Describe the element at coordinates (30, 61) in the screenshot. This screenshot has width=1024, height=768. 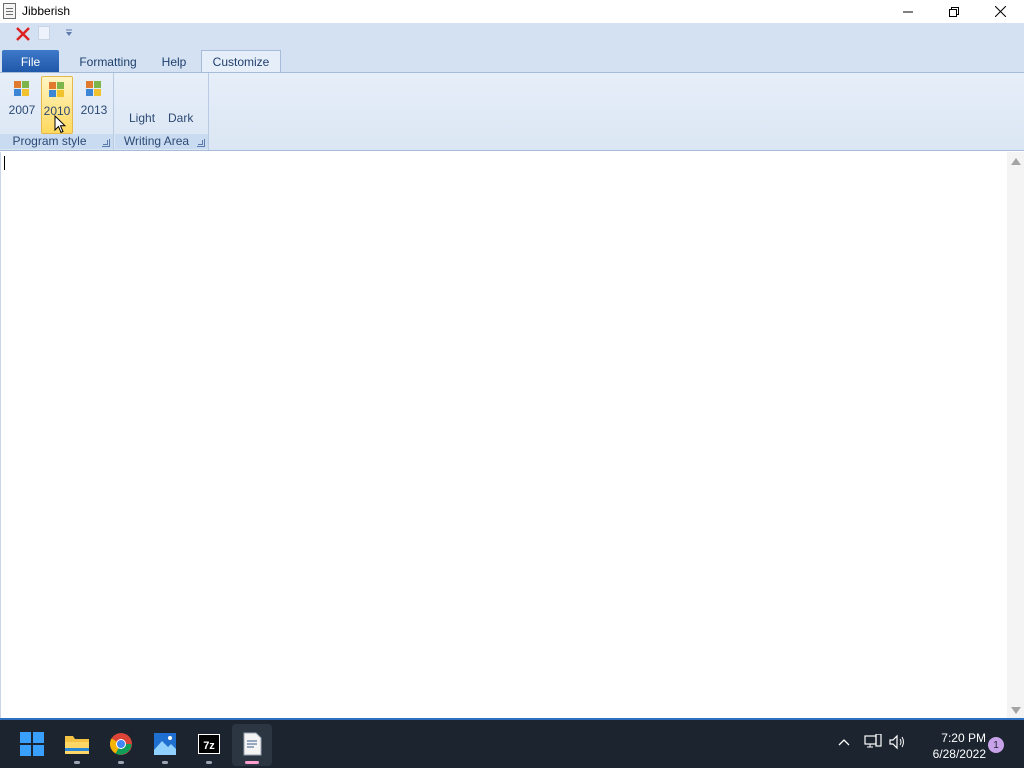
I see `tab-file: File` at that location.